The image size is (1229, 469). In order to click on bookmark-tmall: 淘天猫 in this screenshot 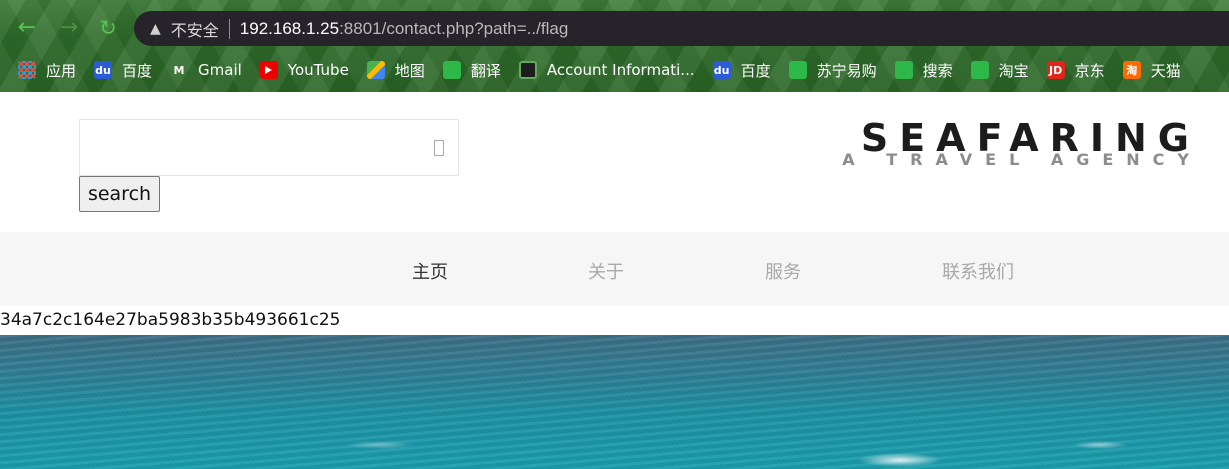, I will do `click(1151, 70)`.